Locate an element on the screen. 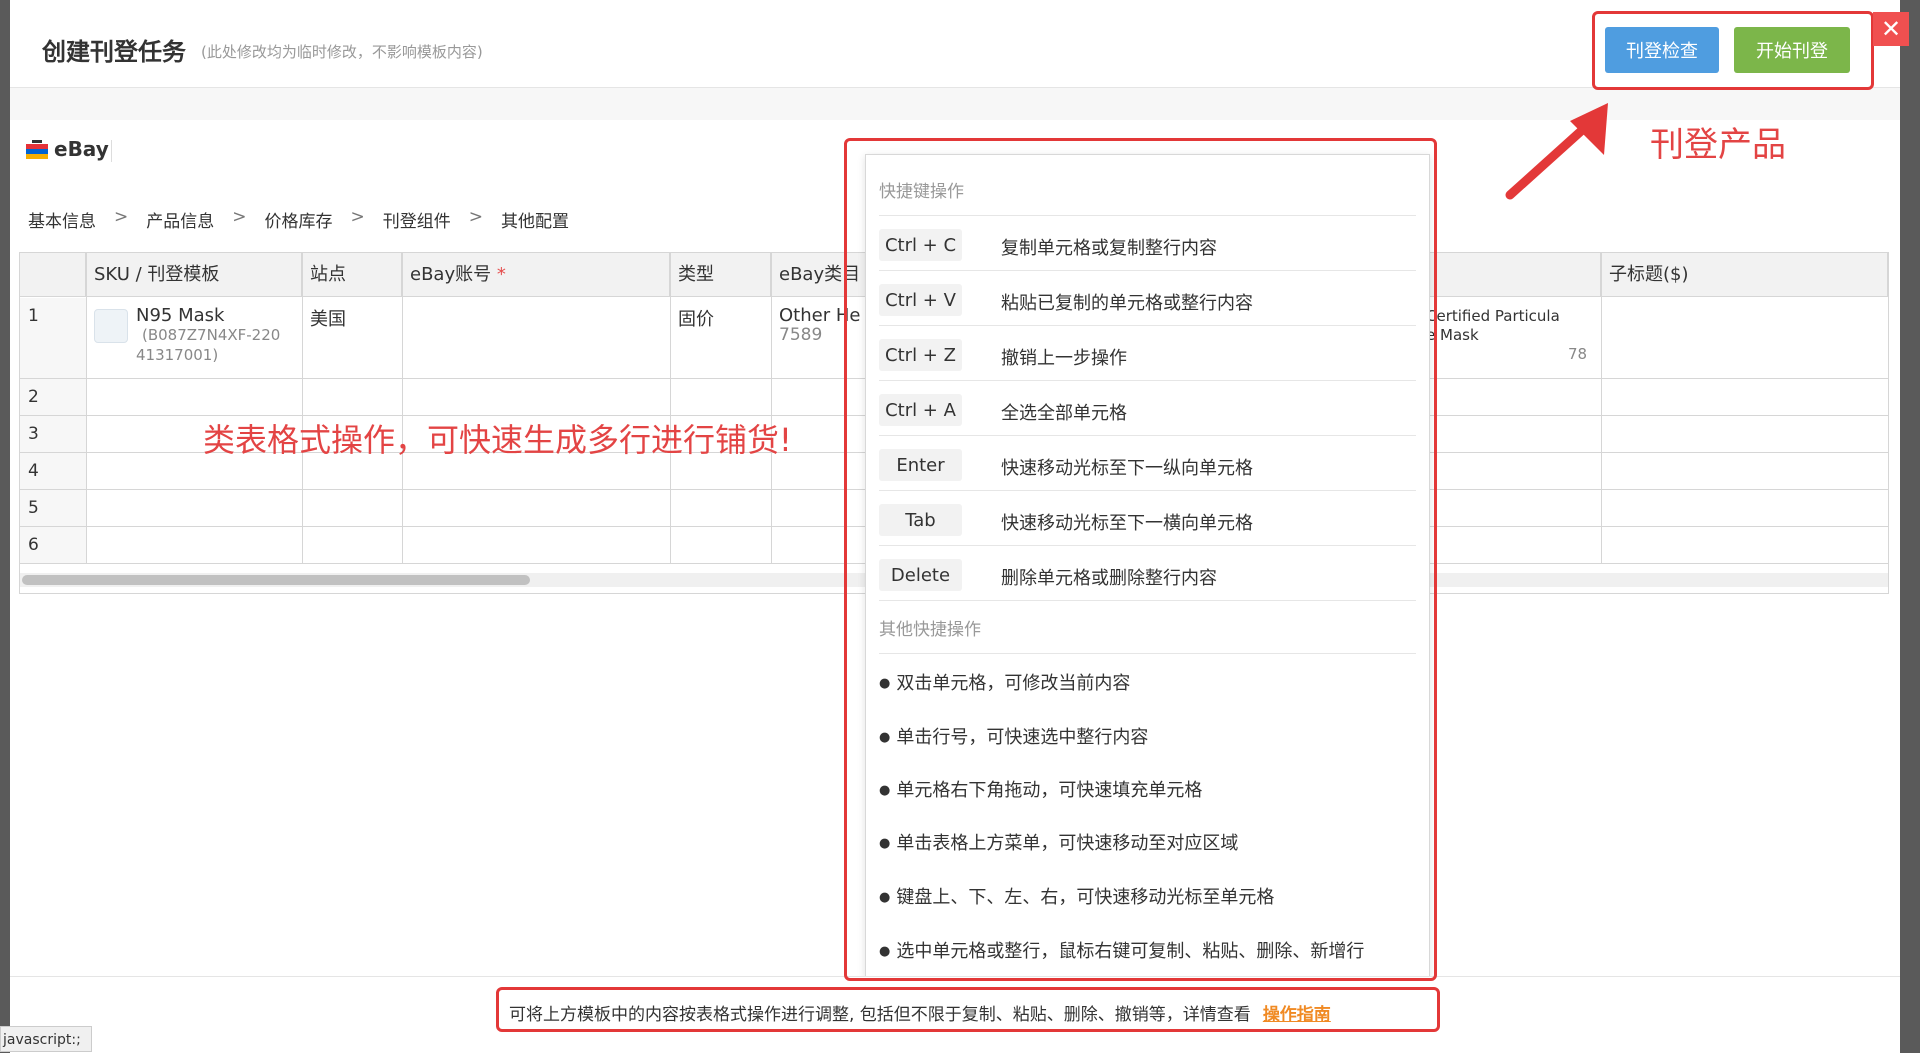  breadcrumb-price-stock: 价格库存 is located at coordinates (299, 219).